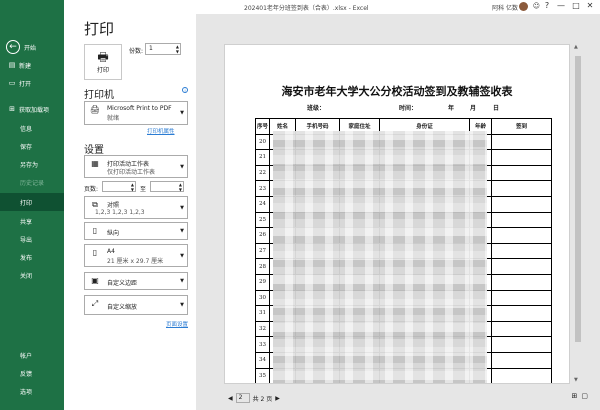 The height and width of the screenshot is (410, 600). Describe the element at coordinates (177, 49) in the screenshot. I see `copies-spinner-icon: ▲ ▼` at that location.